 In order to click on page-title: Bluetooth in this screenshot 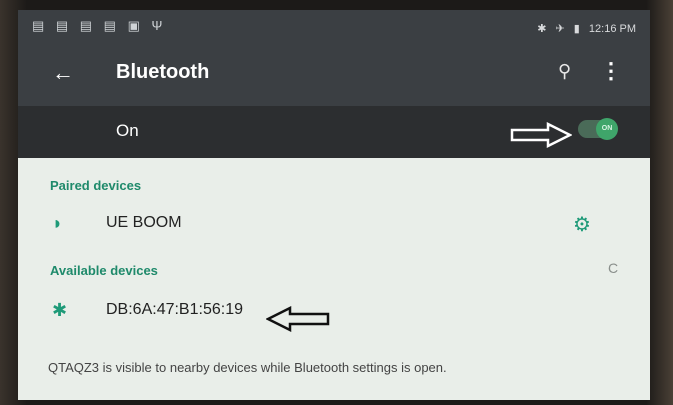, I will do `click(163, 72)`.